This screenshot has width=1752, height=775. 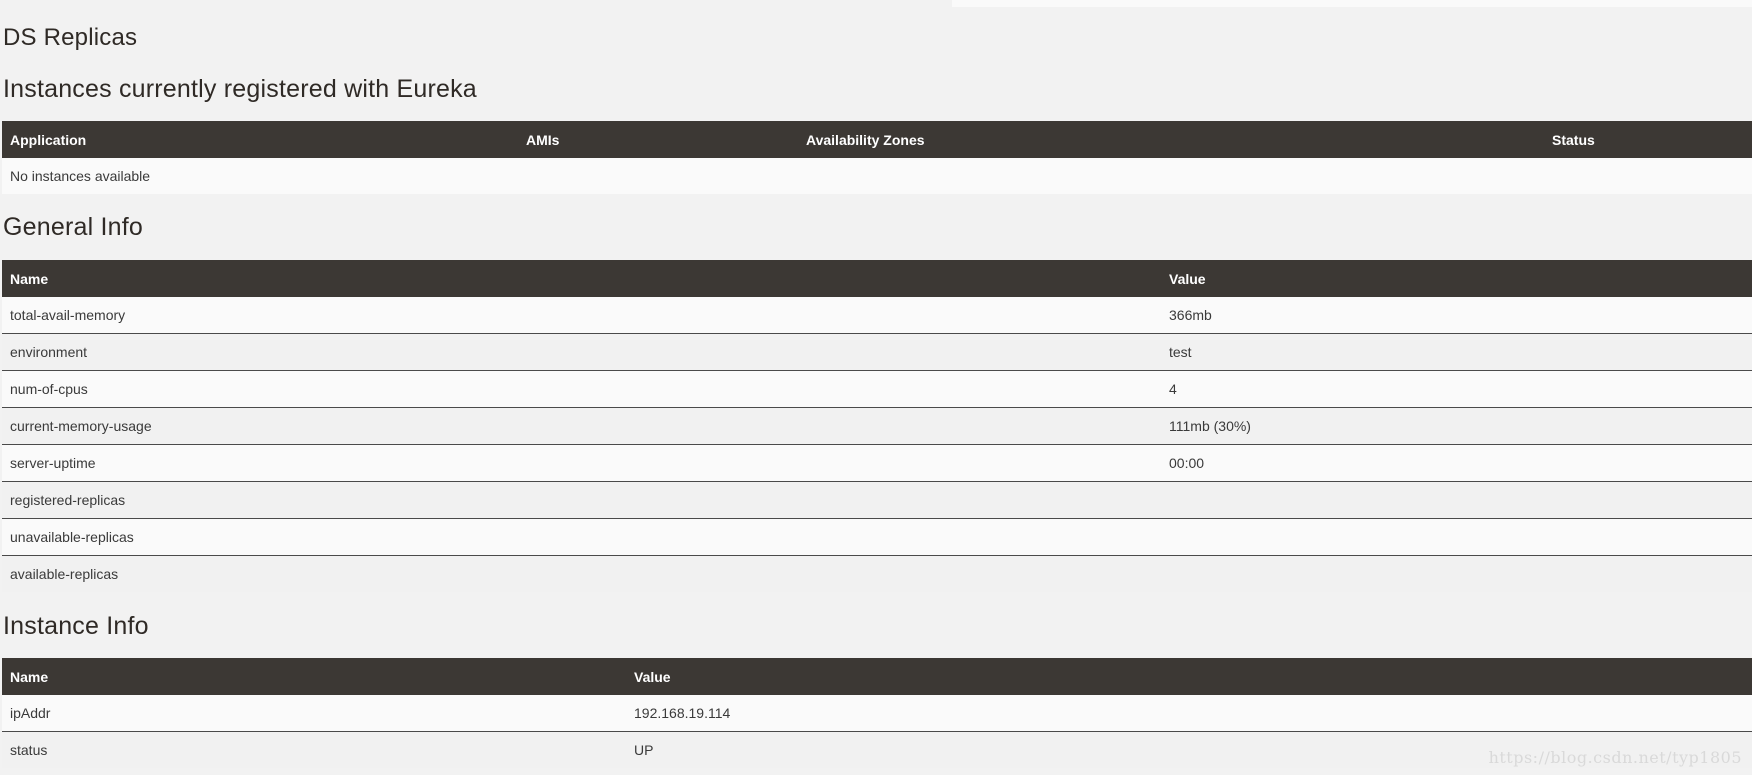 What do you see at coordinates (64, 574) in the screenshot?
I see `row-name: available-replicas` at bounding box center [64, 574].